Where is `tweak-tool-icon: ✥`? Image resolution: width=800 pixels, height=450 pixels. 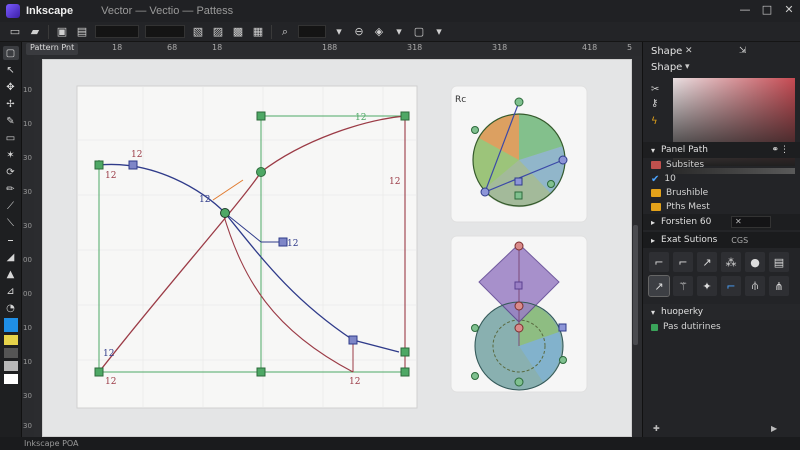 tweak-tool-icon: ✥ is located at coordinates (11, 87).